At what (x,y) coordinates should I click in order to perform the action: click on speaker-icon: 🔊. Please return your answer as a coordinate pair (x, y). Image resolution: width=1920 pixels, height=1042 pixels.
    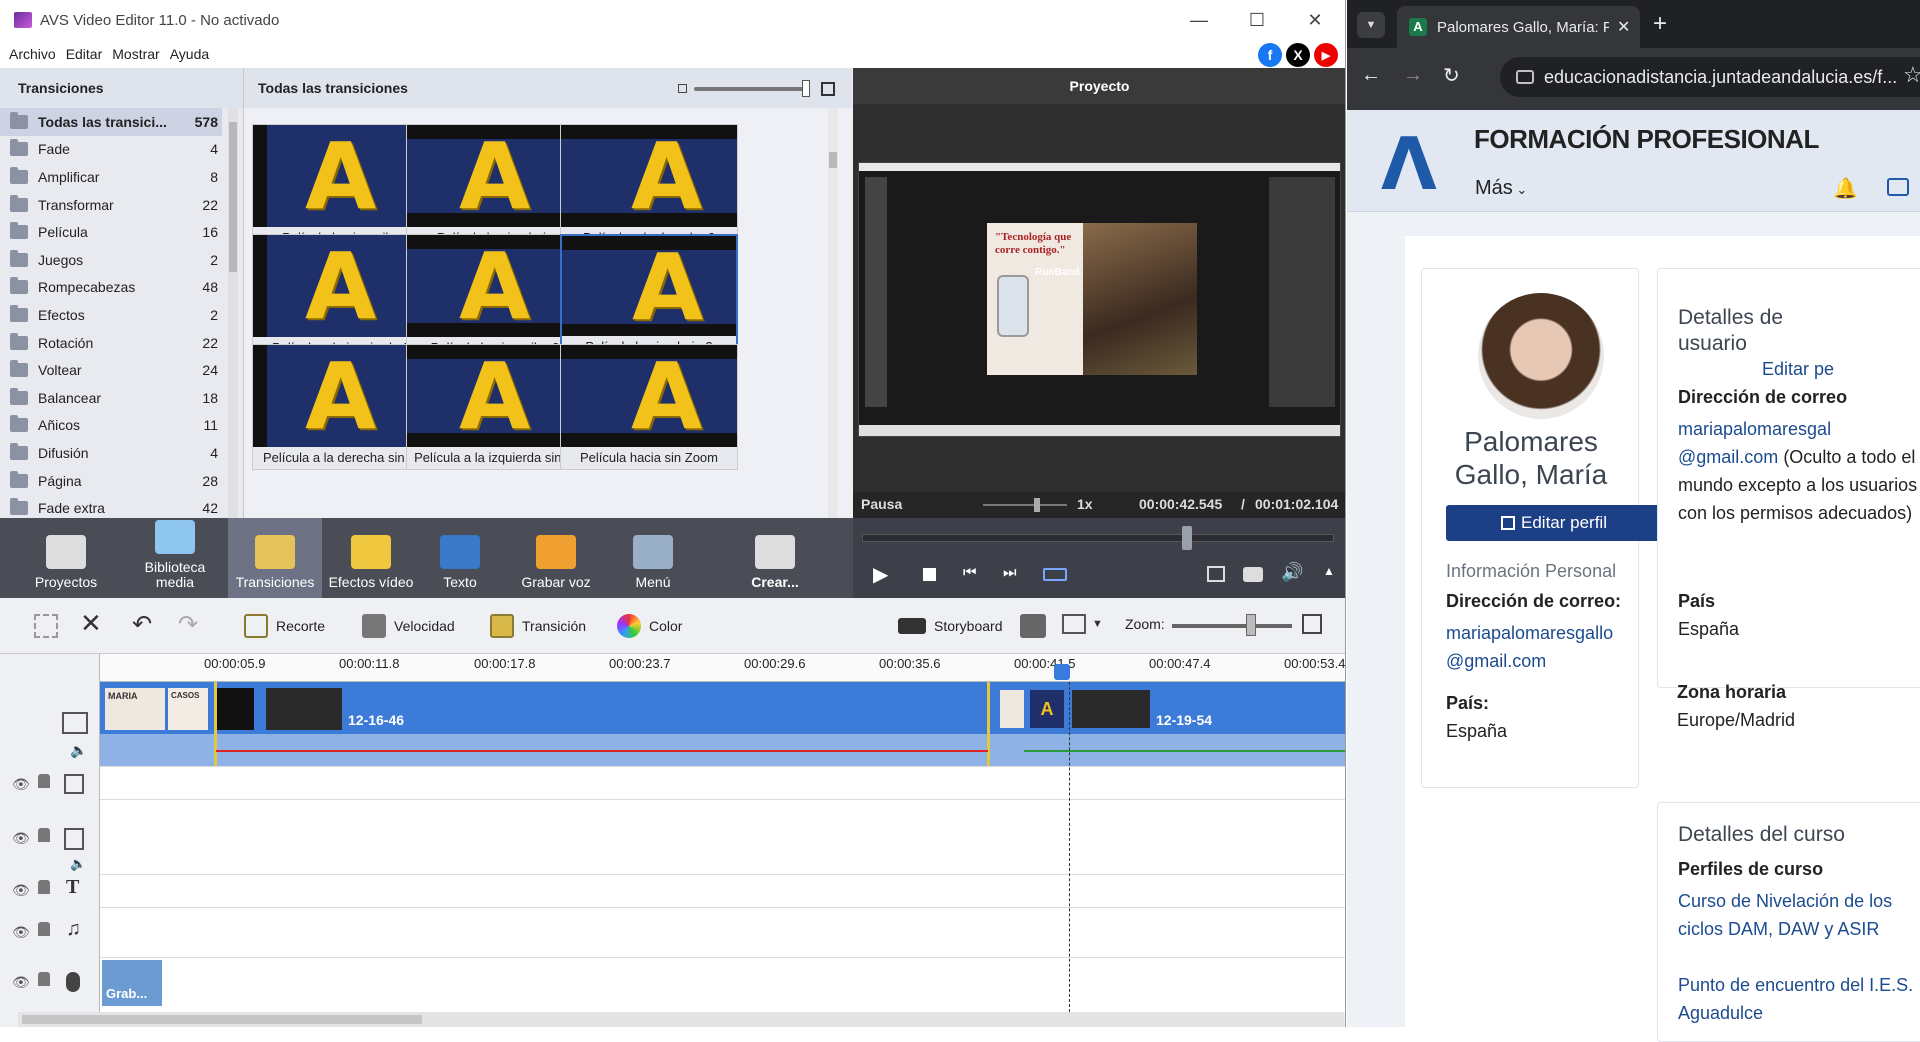
    Looking at the image, I should click on (1292, 572).